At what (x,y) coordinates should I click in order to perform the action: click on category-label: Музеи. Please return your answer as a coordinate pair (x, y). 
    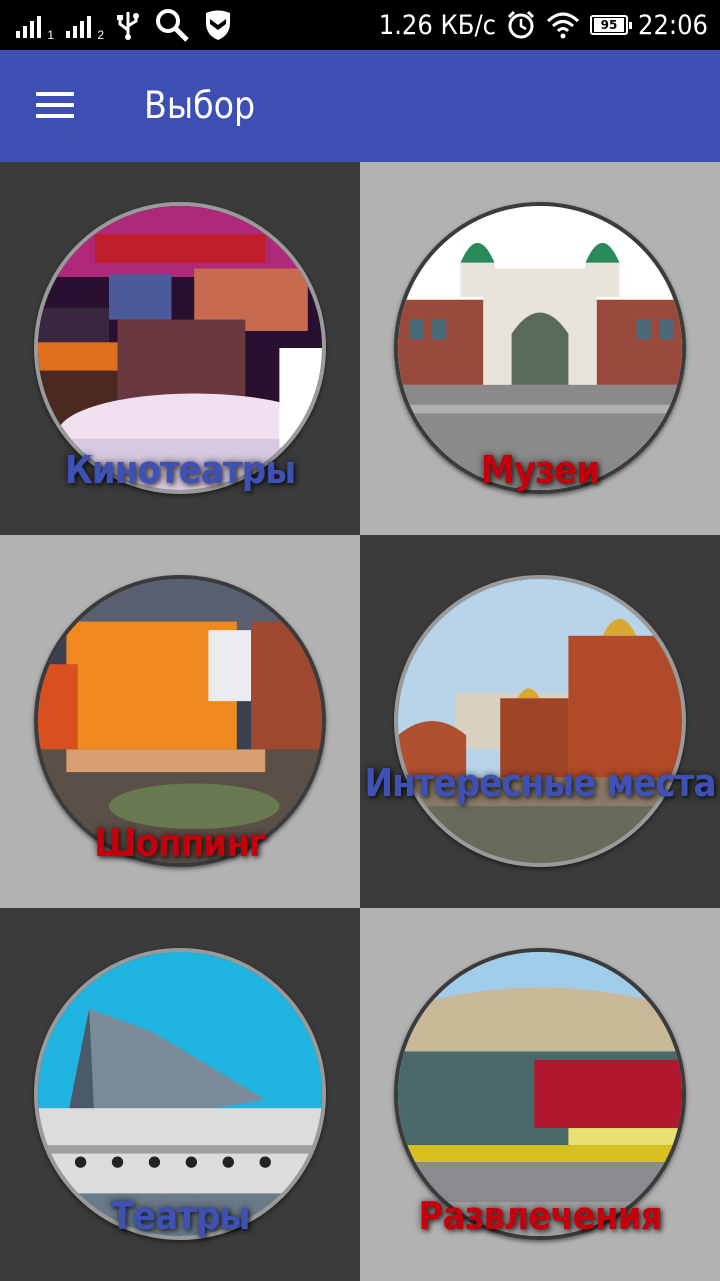
    Looking at the image, I should click on (540, 470).